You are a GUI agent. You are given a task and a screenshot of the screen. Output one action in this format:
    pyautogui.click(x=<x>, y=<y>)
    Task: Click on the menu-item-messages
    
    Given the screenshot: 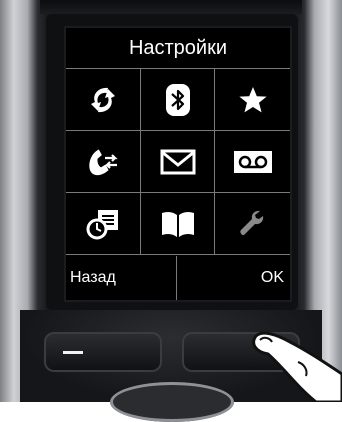 What is the action you would take?
    pyautogui.click(x=178, y=162)
    